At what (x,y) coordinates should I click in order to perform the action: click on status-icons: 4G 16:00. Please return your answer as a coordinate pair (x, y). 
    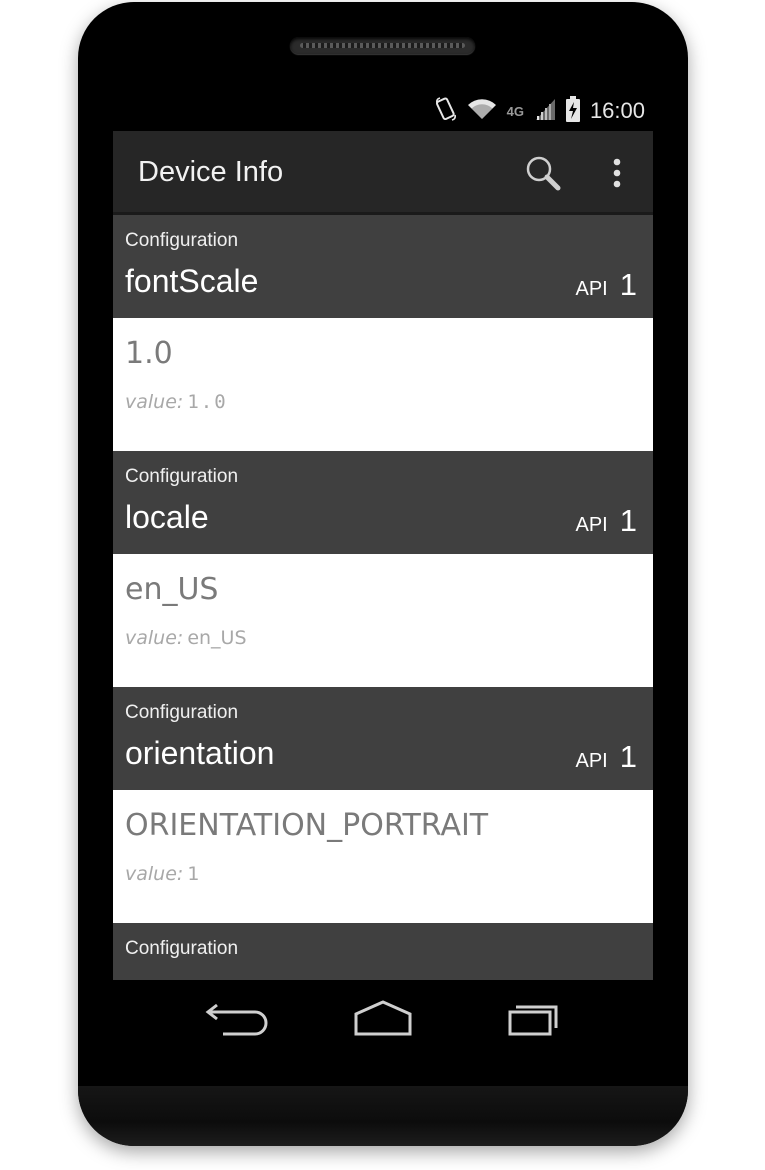
    Looking at the image, I should click on (540, 111).